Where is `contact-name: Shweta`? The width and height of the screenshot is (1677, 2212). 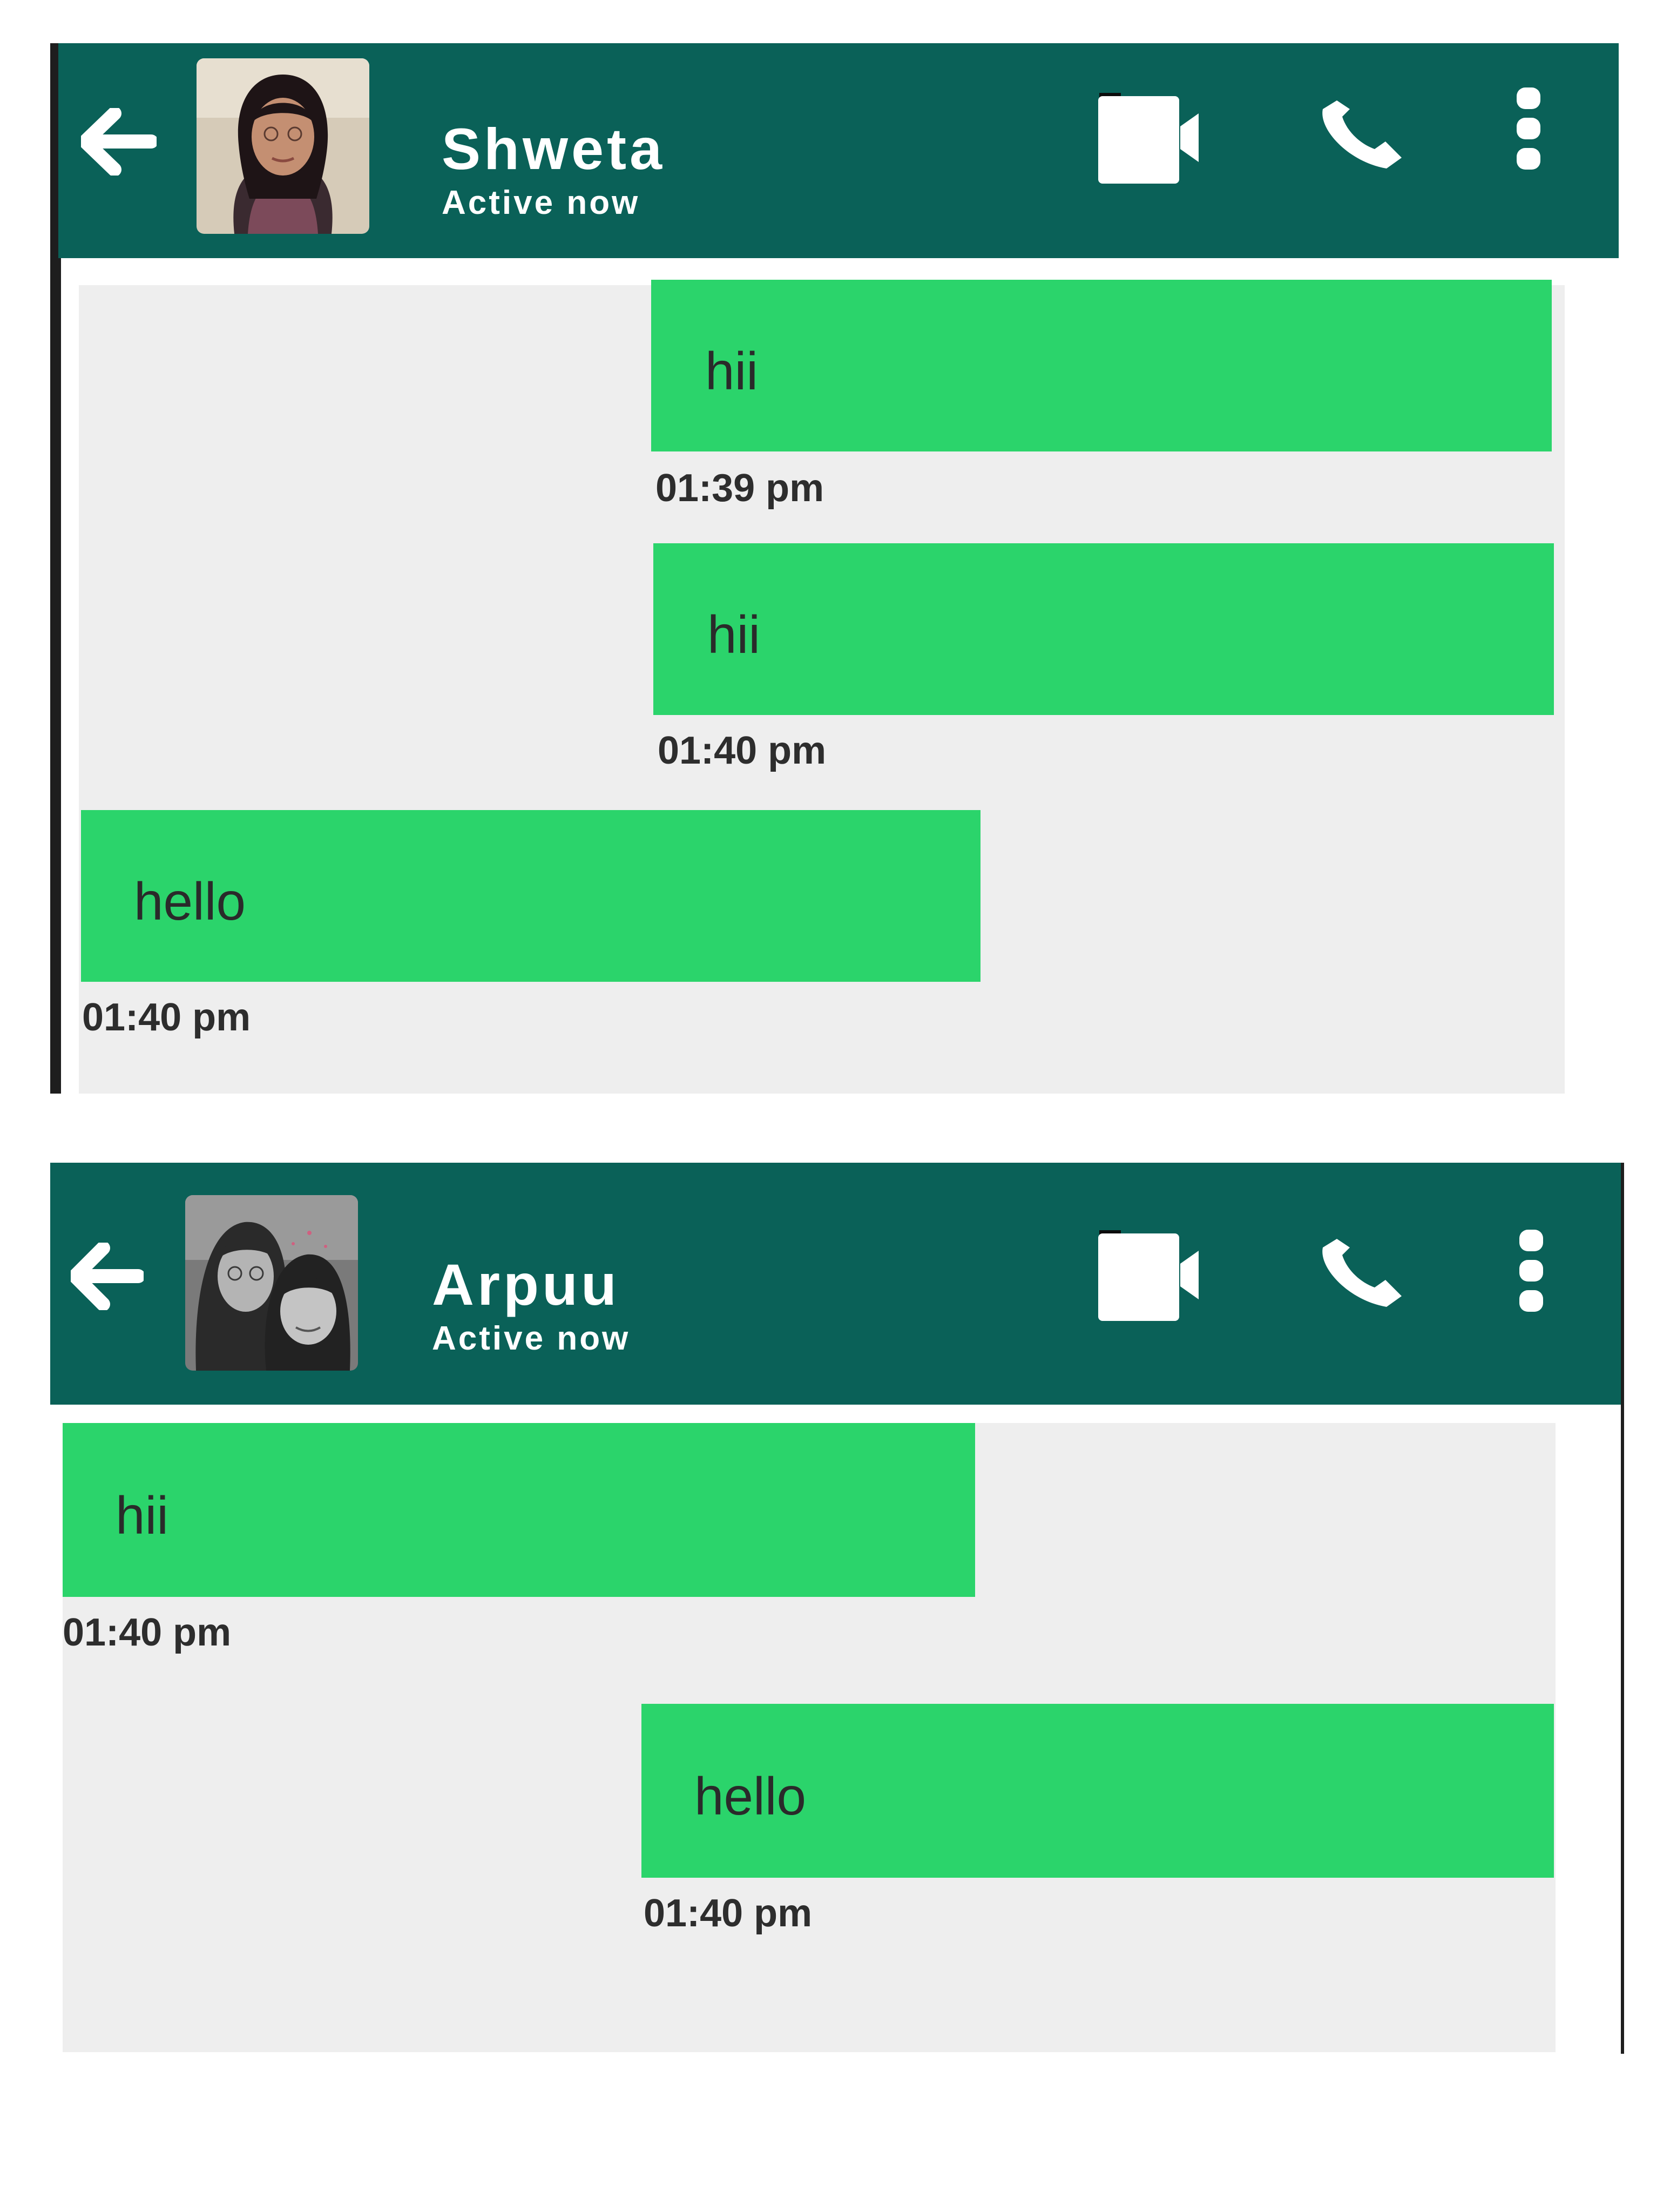 contact-name: Shweta is located at coordinates (554, 148).